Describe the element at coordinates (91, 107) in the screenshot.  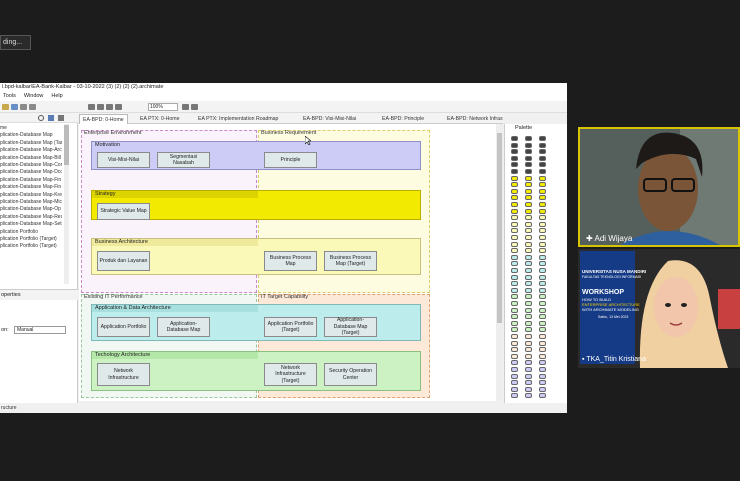
I see `align-icon` at that location.